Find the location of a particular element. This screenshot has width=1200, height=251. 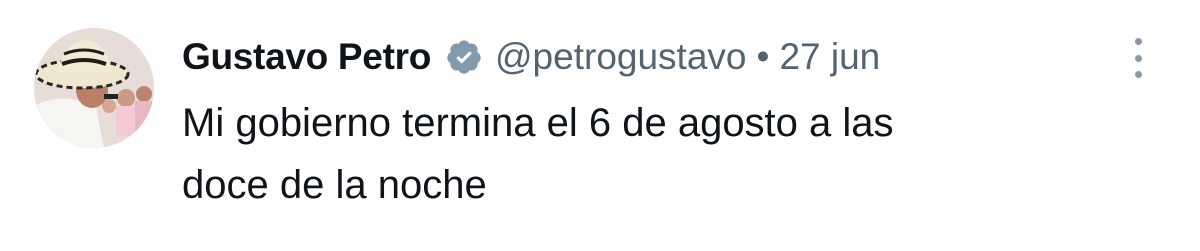

tweet-header: Gustavo Petro @petrogustavo • 27 jun is located at coordinates (531, 57).